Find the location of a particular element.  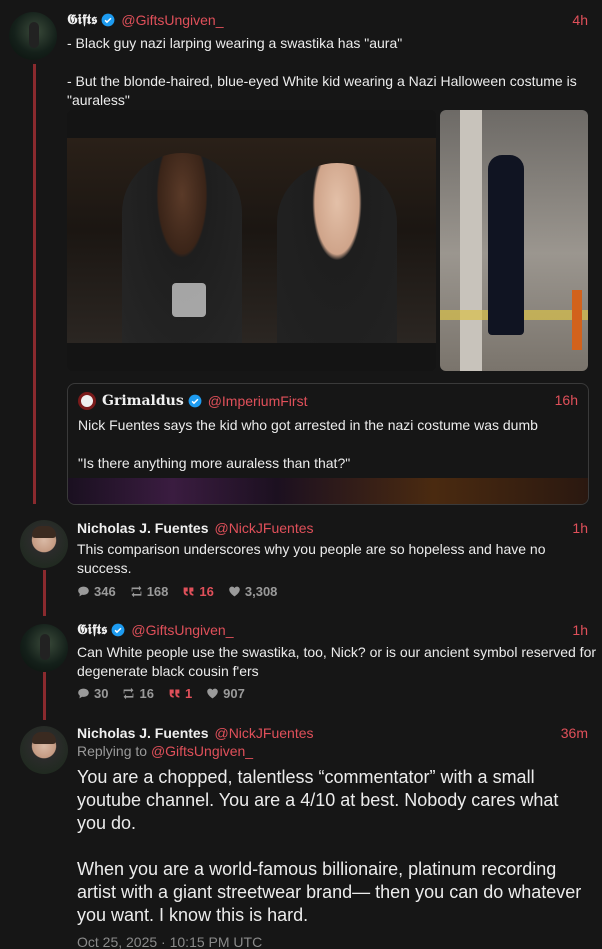

timestamp: 16h is located at coordinates (566, 400).